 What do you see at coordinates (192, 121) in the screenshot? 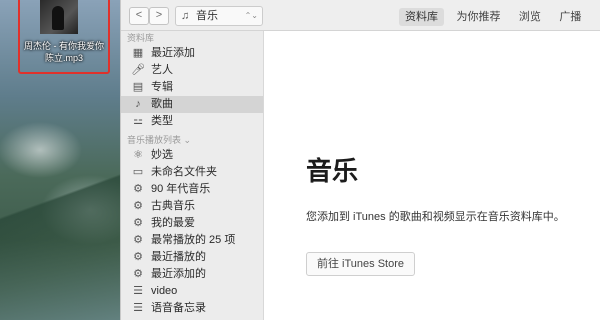
I see `sidebar-item-genres: ⚍ 类型` at bounding box center [192, 121].